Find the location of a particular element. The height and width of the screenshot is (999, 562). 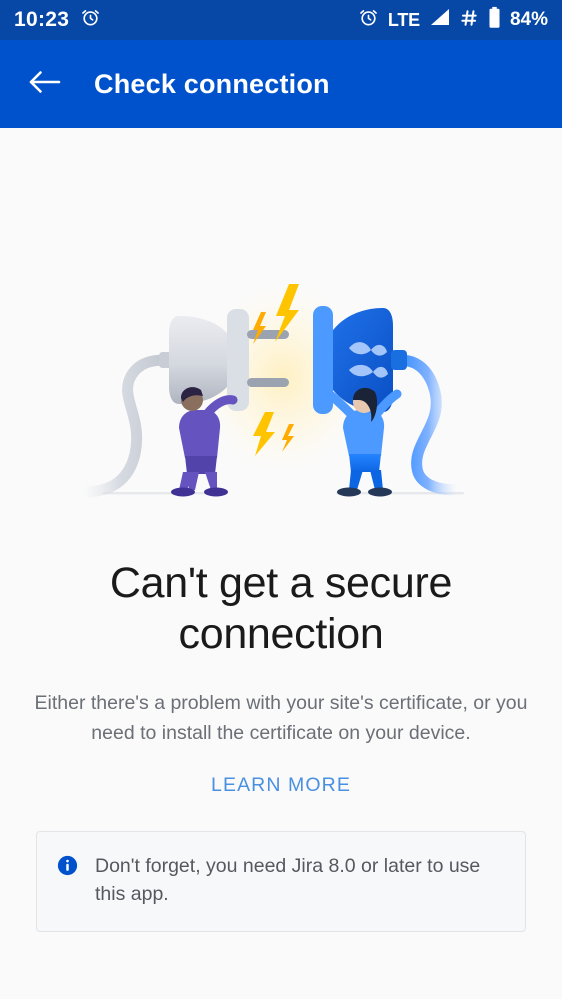

battery-percentage: 84% is located at coordinates (528, 19).